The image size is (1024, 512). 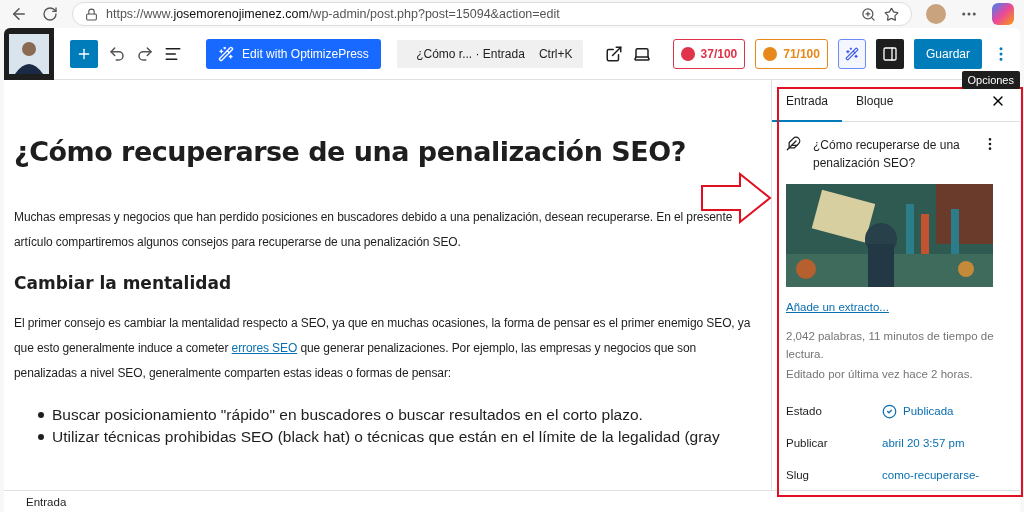 I want to click on reload-icon, so click(x=50, y=14).